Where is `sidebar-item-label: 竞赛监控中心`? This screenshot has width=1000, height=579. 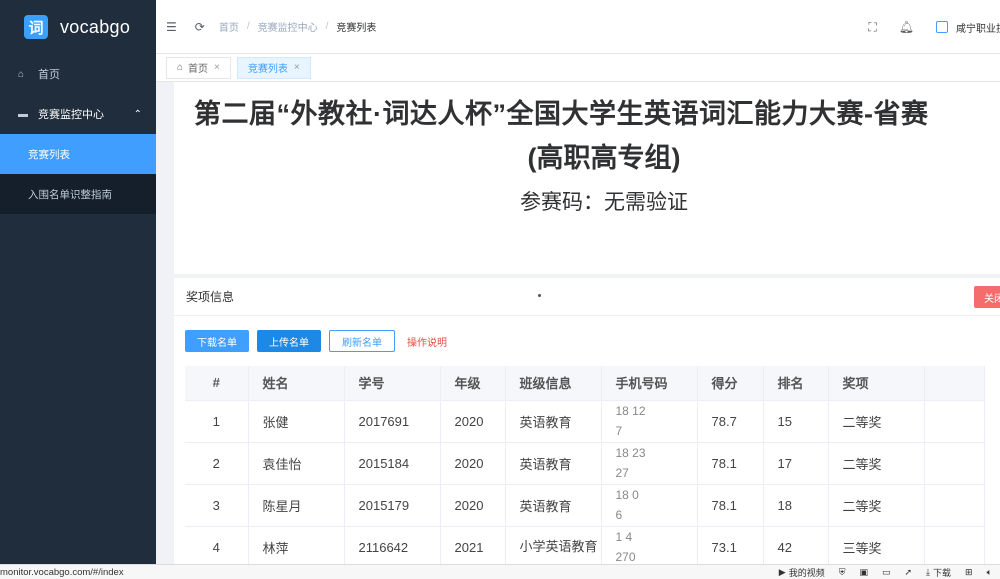
sidebar-item-label: 竞赛监控中心 is located at coordinates (71, 115).